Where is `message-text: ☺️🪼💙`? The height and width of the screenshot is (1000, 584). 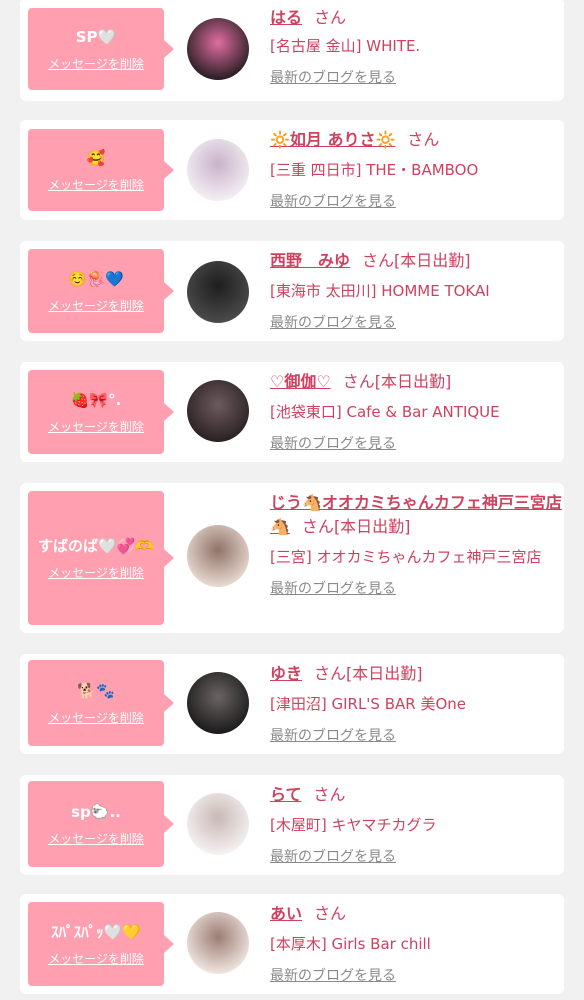 message-text: ☺️🪼💙 is located at coordinates (96, 278).